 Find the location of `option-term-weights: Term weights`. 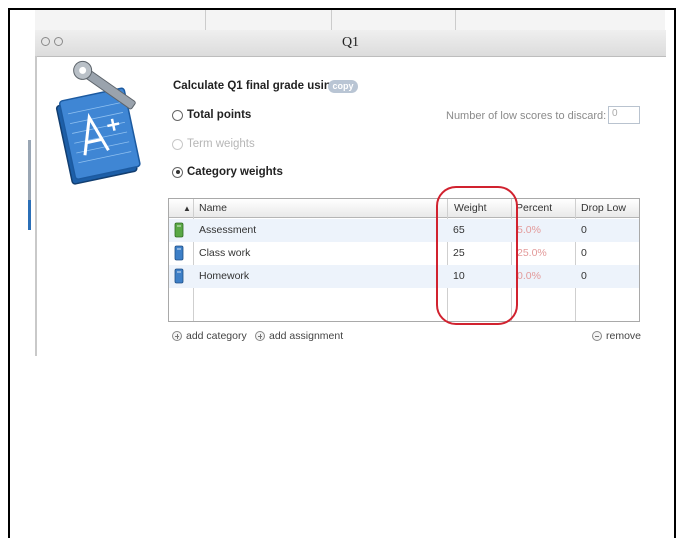

option-term-weights: Term weights is located at coordinates (213, 144).